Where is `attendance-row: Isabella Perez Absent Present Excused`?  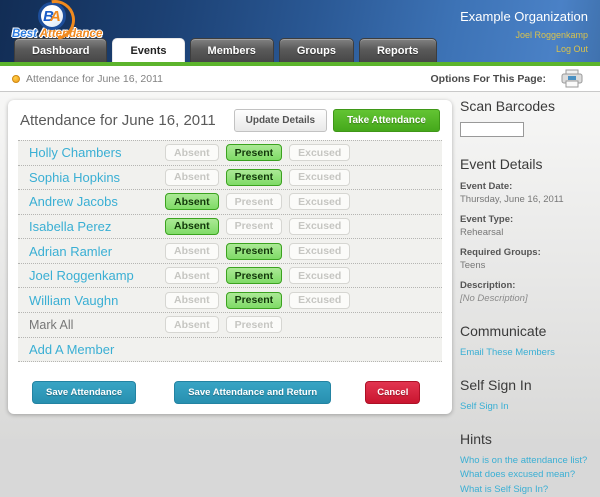
attendance-row: Isabella Perez Absent Present Excused is located at coordinates (230, 227).